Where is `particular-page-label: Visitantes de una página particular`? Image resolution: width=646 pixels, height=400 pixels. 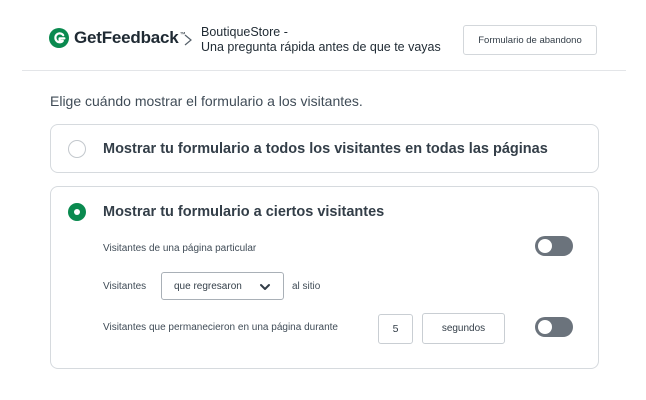 particular-page-label: Visitantes de una página particular is located at coordinates (180, 248).